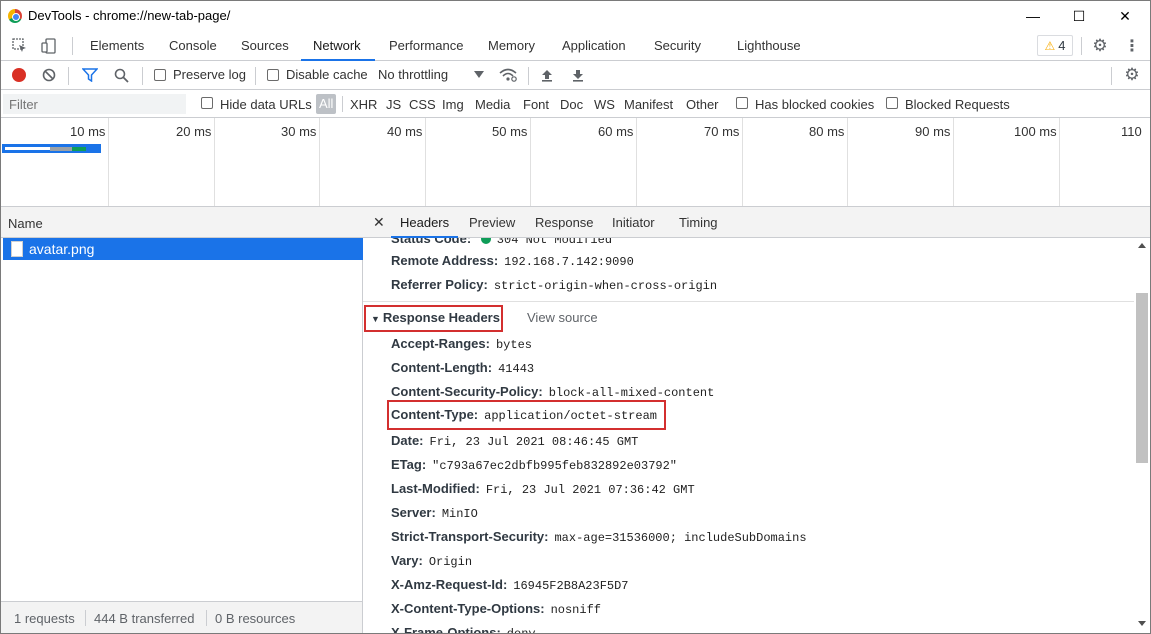 The image size is (1151, 634). Describe the element at coordinates (492, 222) in the screenshot. I see `tab-preview: Preview` at that location.